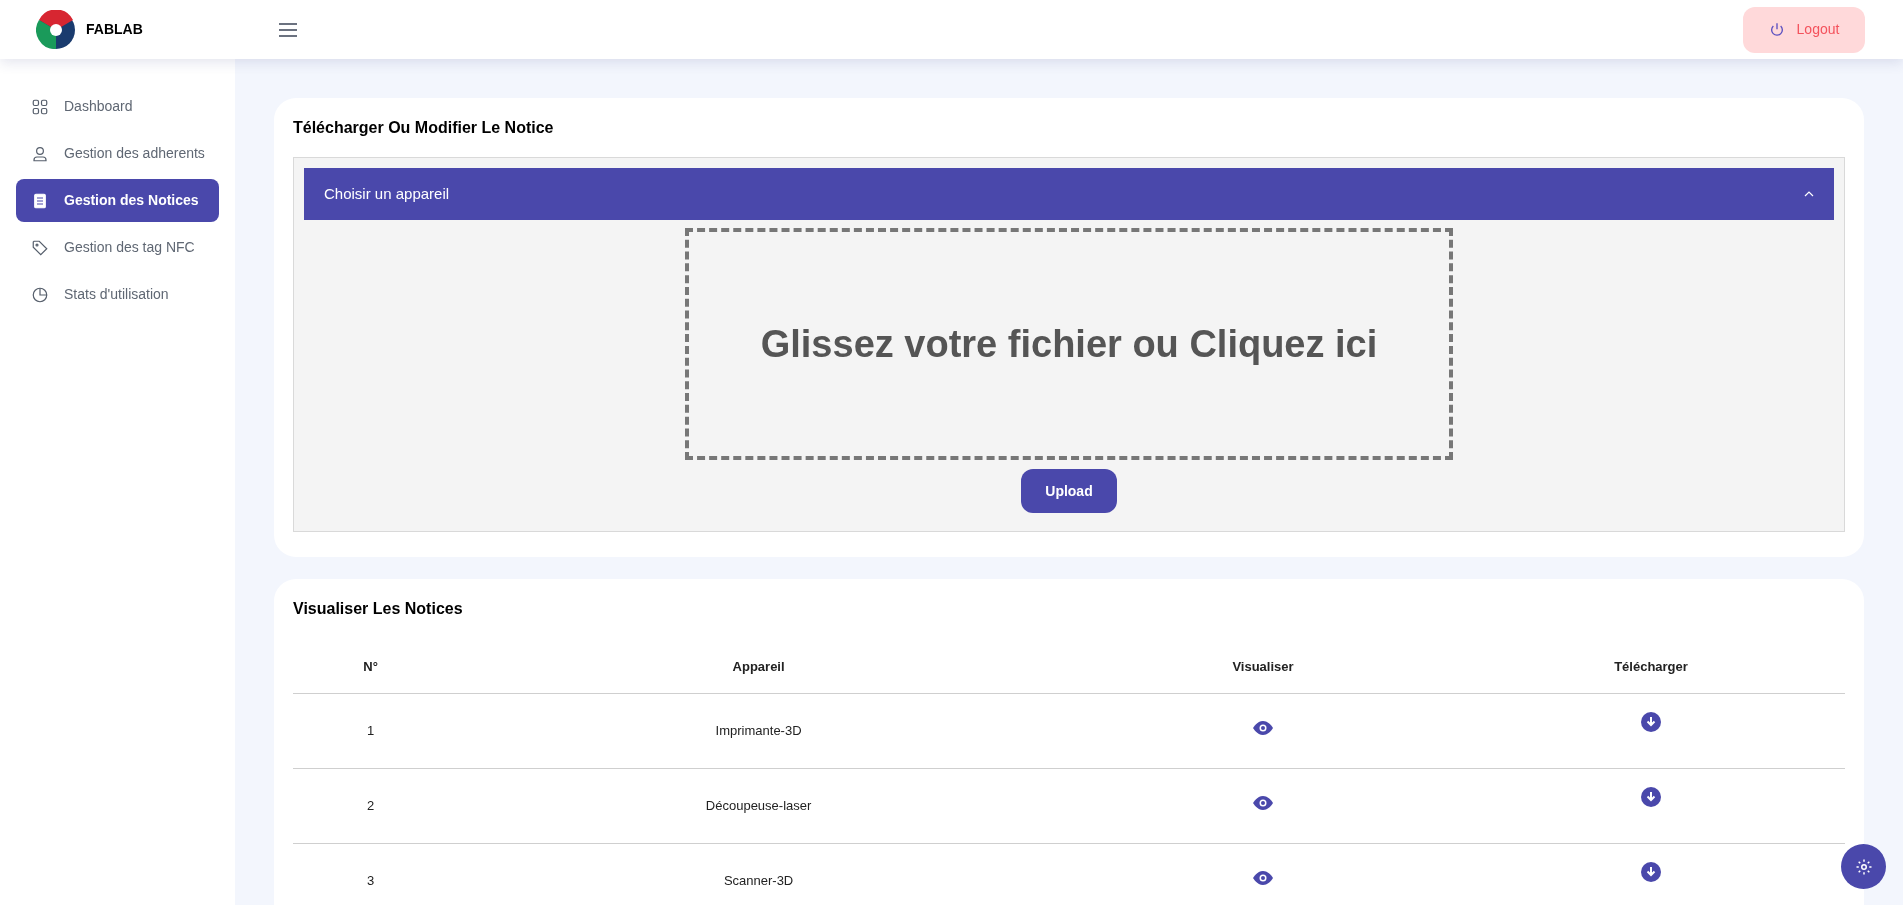 The image size is (1903, 905). I want to click on table-cell: Imprimante-3D, so click(758, 730).